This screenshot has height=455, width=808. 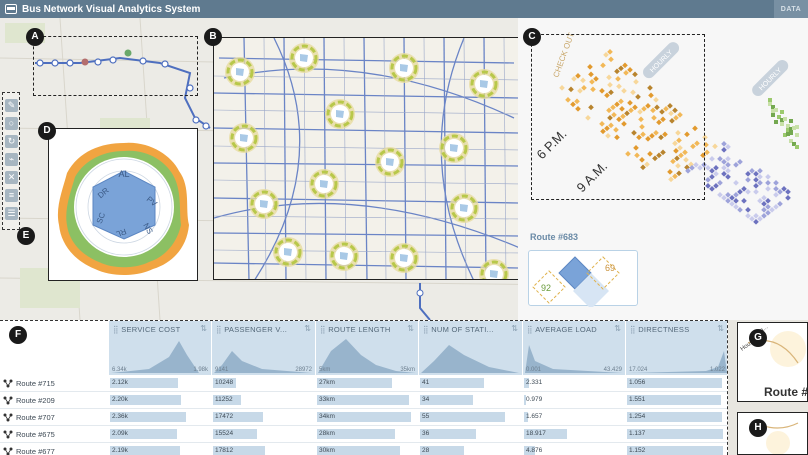 What do you see at coordinates (637, 450) in the screenshot?
I see `cell-value: 1.152` at bounding box center [637, 450].